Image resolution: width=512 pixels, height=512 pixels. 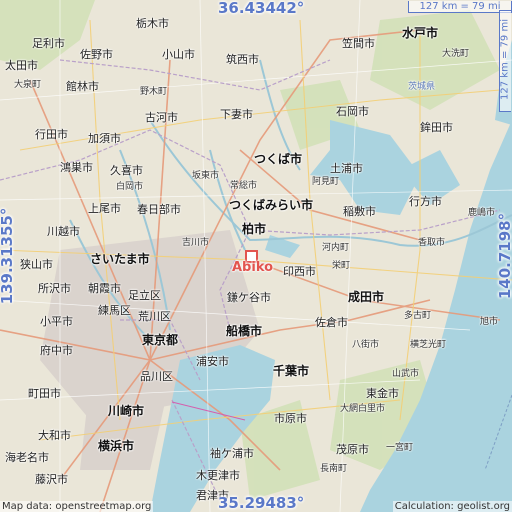 I want to click on scale-bar-vertical-label: 127 km = 79 mi, so click(x=505, y=59).